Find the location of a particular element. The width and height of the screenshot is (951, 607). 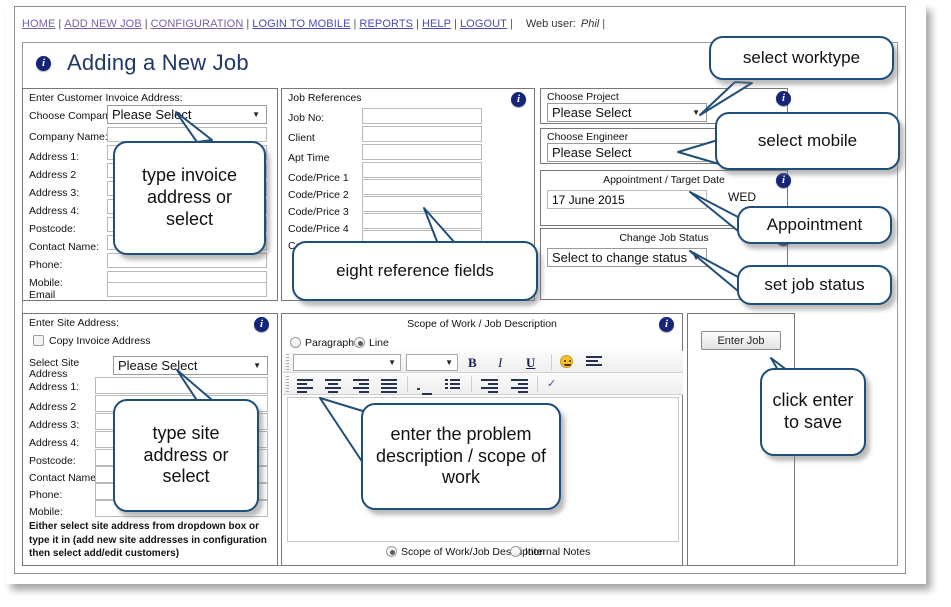

callout-type-invoice-address: type invoice address or select is located at coordinates (189, 198).